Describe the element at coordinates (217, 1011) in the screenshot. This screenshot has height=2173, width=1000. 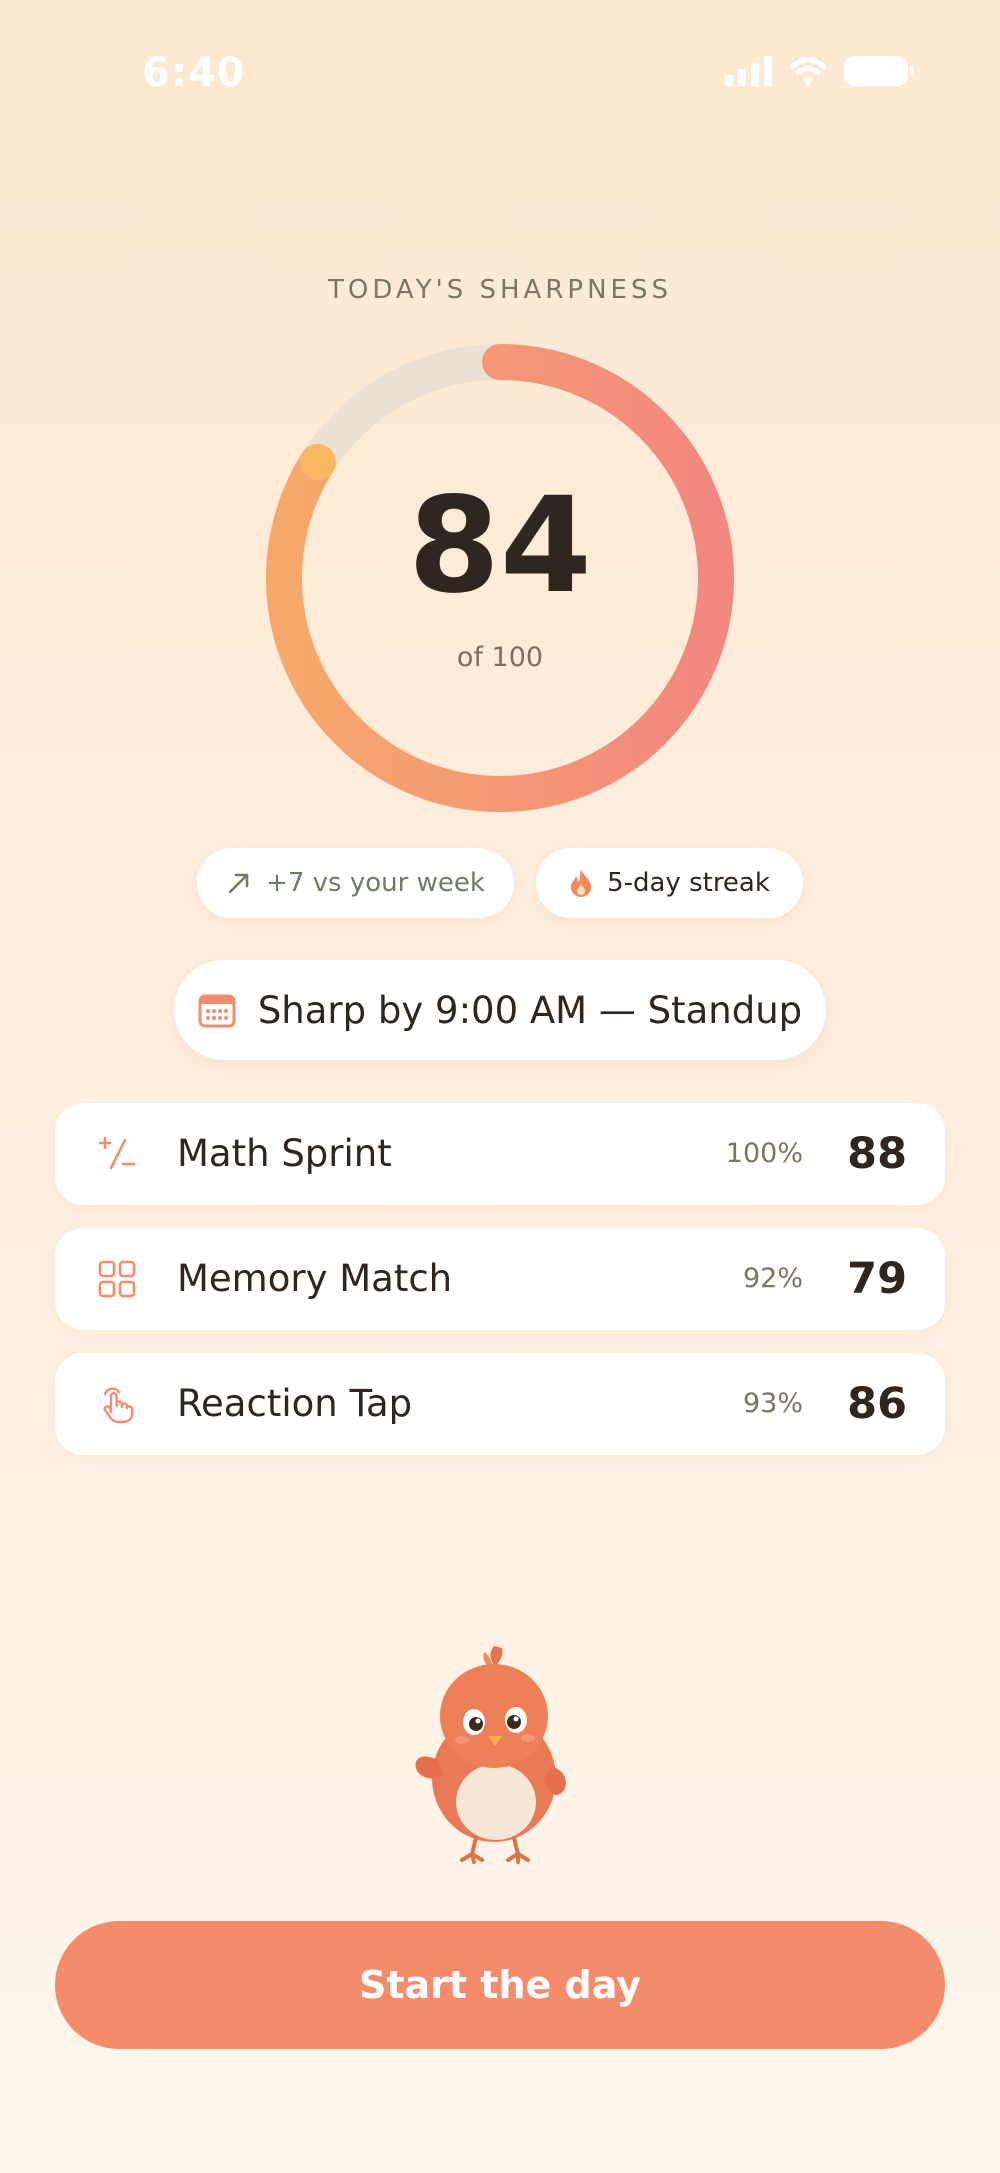
I see `calendar-icon` at that location.